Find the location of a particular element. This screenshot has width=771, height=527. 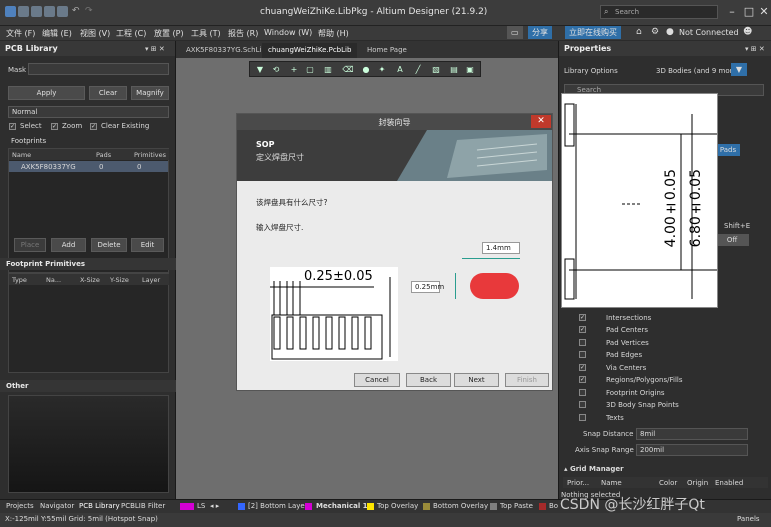

open-folder-icon is located at coordinates (62, 11).